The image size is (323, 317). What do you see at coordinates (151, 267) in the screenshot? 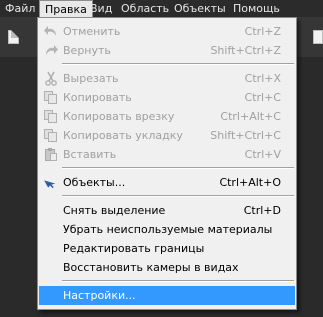
I see `menu-item-label: Восстановить камеры в видах` at bounding box center [151, 267].